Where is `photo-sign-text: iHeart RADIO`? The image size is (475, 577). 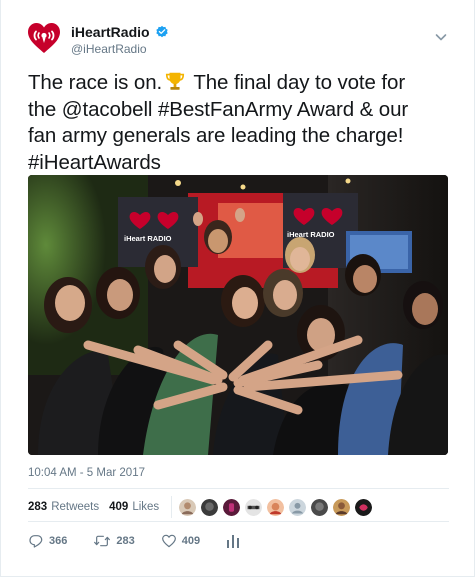 photo-sign-text: iHeart RADIO is located at coordinates (148, 238).